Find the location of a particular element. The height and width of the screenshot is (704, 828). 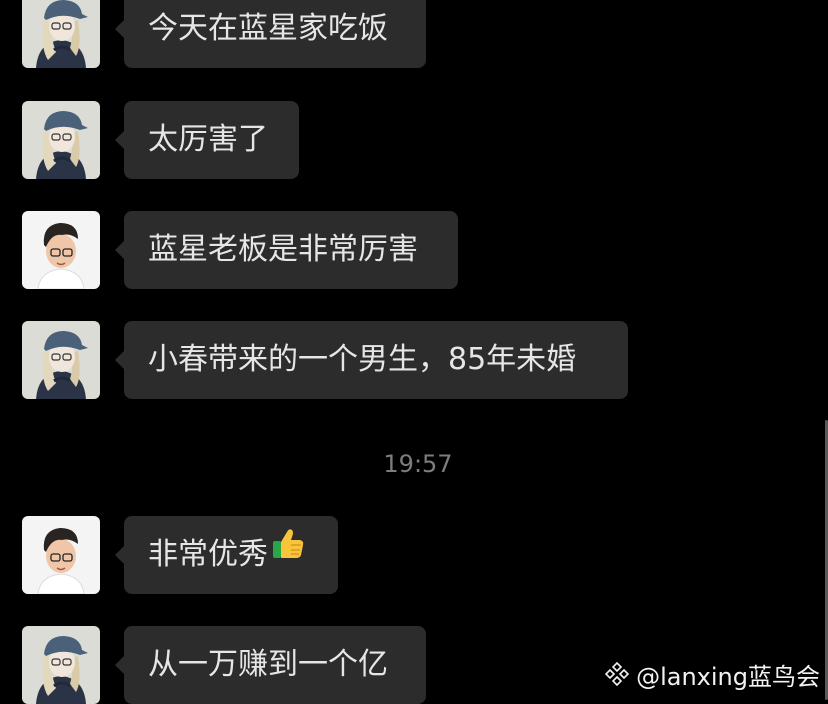

message-text: 非常优秀 is located at coordinates (208, 554).